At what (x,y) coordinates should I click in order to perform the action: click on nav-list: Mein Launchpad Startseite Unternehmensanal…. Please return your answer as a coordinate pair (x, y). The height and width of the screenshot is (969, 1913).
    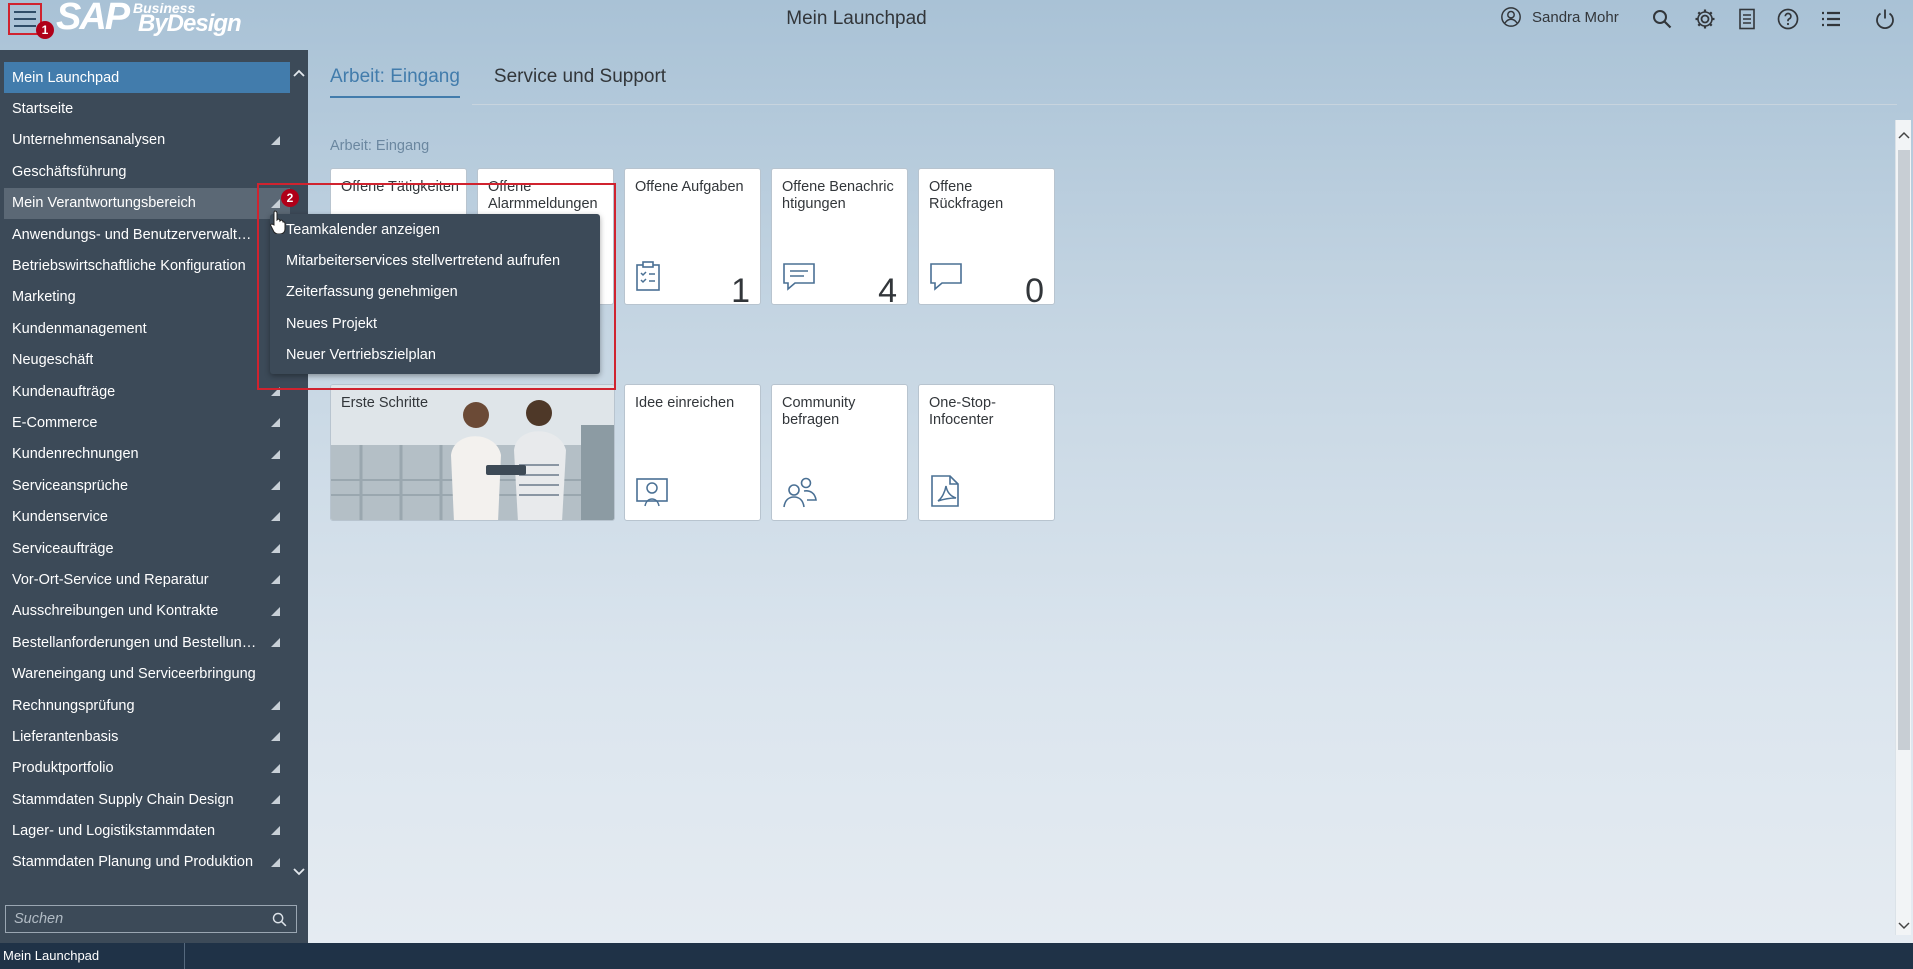
    Looking at the image, I should click on (147, 472).